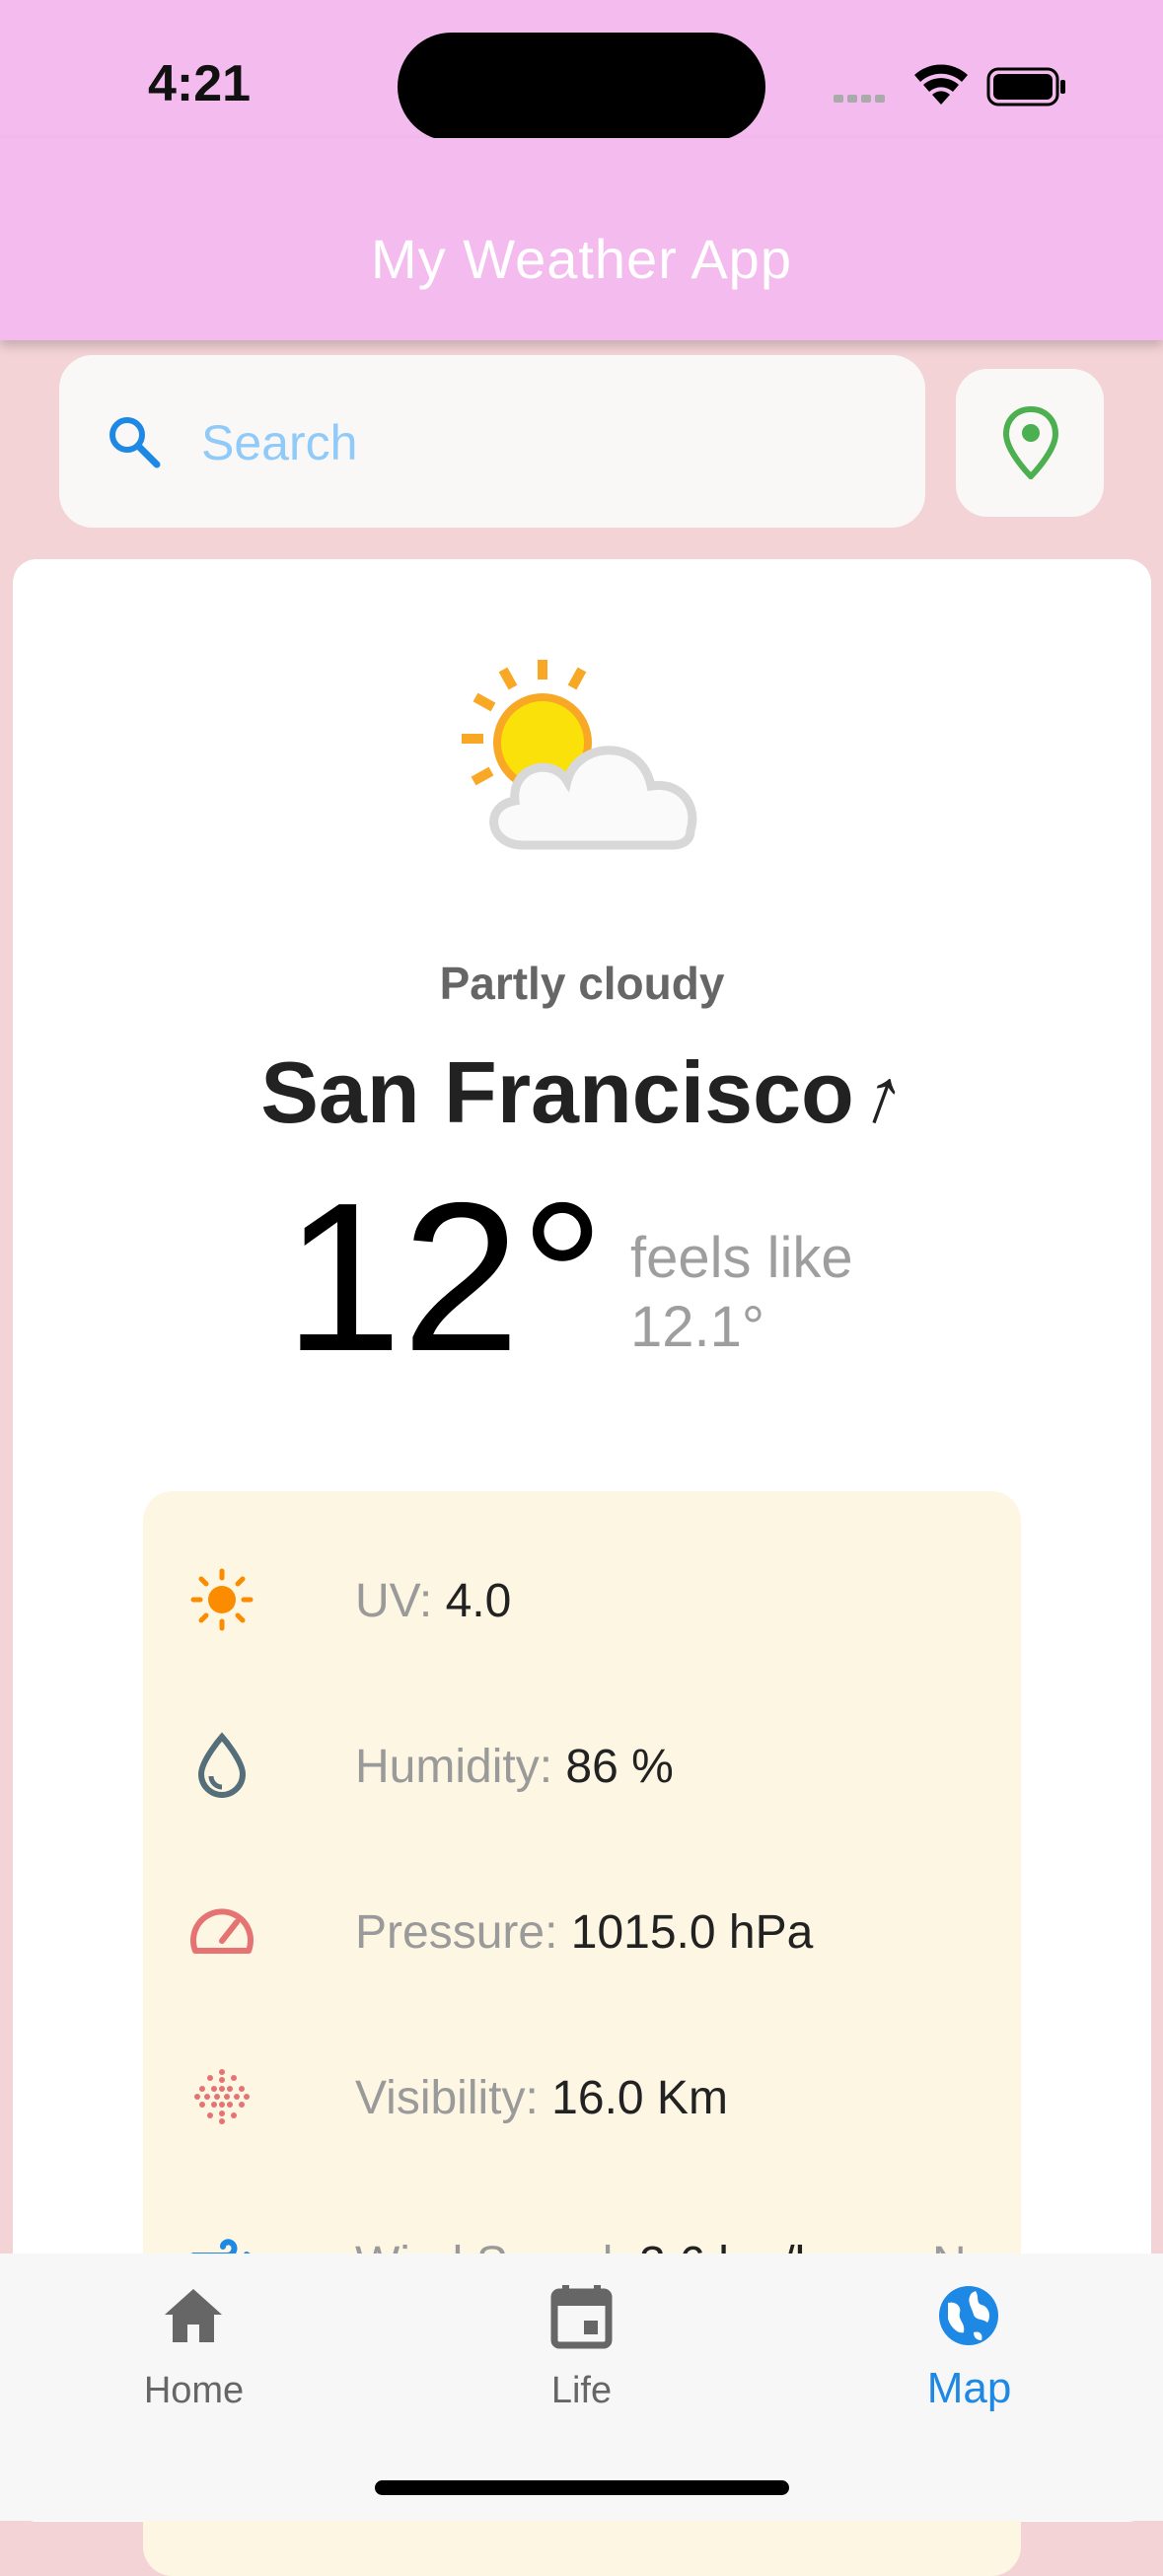  What do you see at coordinates (741, 1258) in the screenshot?
I see `feels-like-label: feels like` at bounding box center [741, 1258].